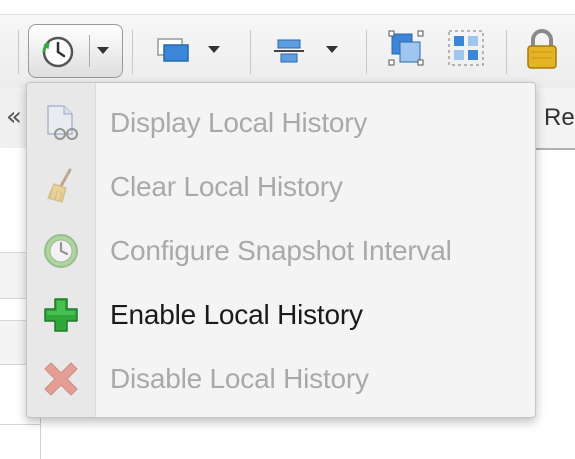  What do you see at coordinates (239, 122) in the screenshot?
I see `menu-item-label: Display Local History` at bounding box center [239, 122].